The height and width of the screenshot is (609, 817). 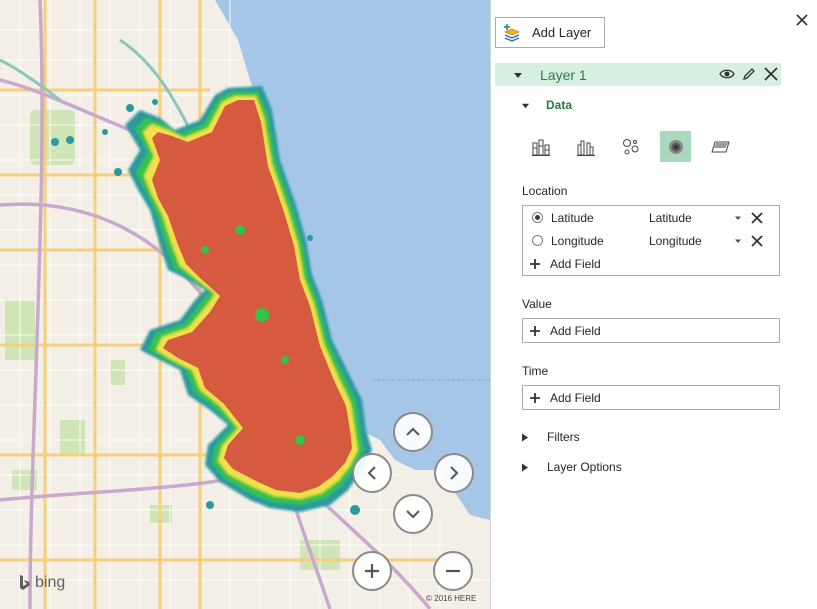 I want to click on clustered-column-button, so click(x=585, y=146).